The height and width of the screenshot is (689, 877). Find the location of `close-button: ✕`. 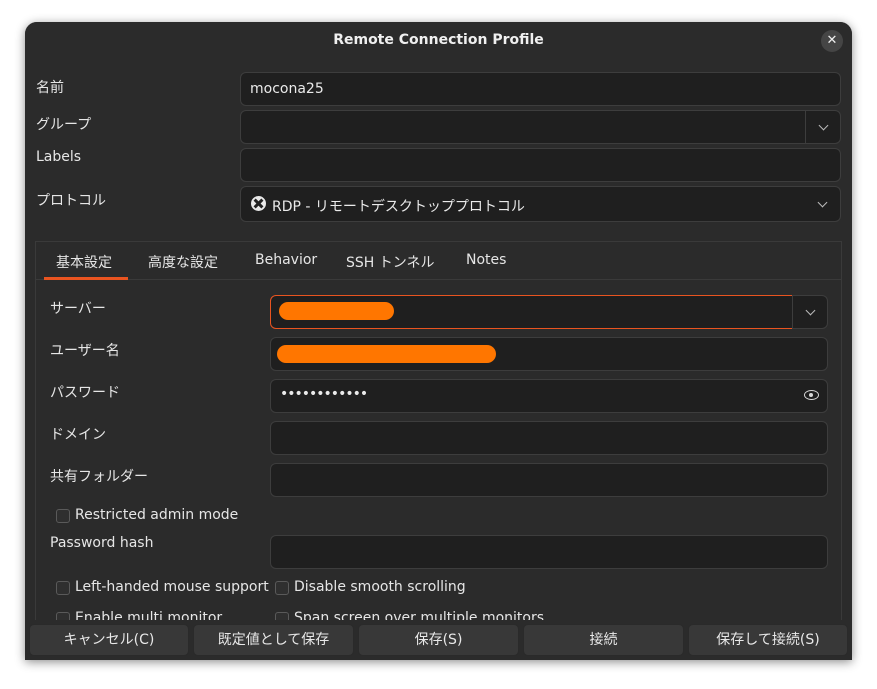

close-button: ✕ is located at coordinates (832, 41).